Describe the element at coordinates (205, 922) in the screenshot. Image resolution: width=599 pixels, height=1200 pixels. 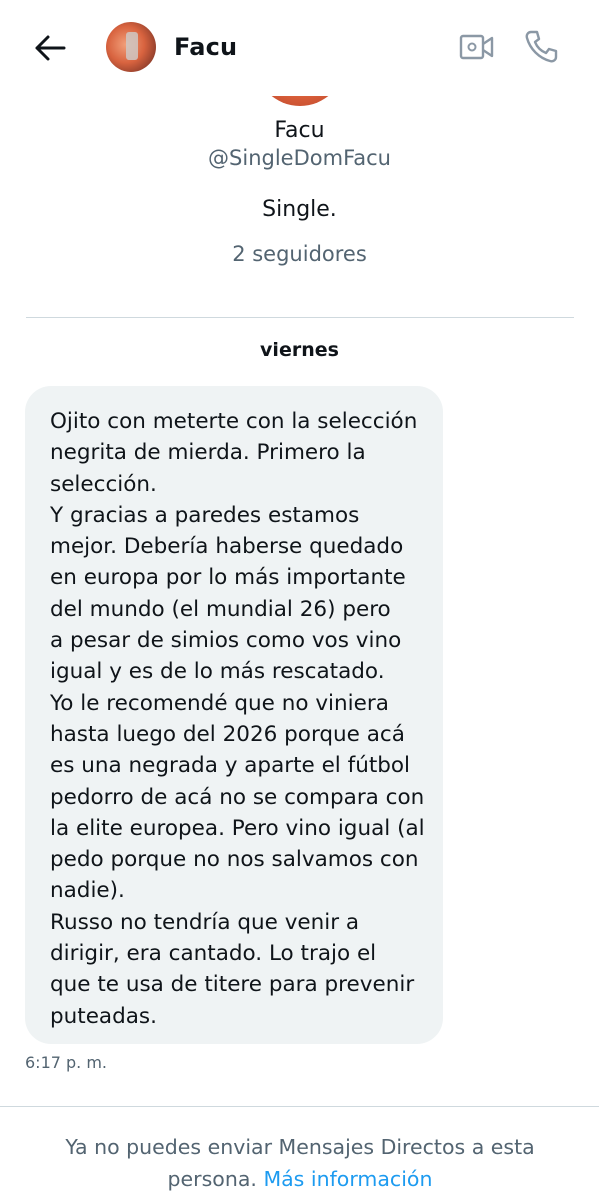
I see `message-line: Russo no tendría que venir a` at that location.